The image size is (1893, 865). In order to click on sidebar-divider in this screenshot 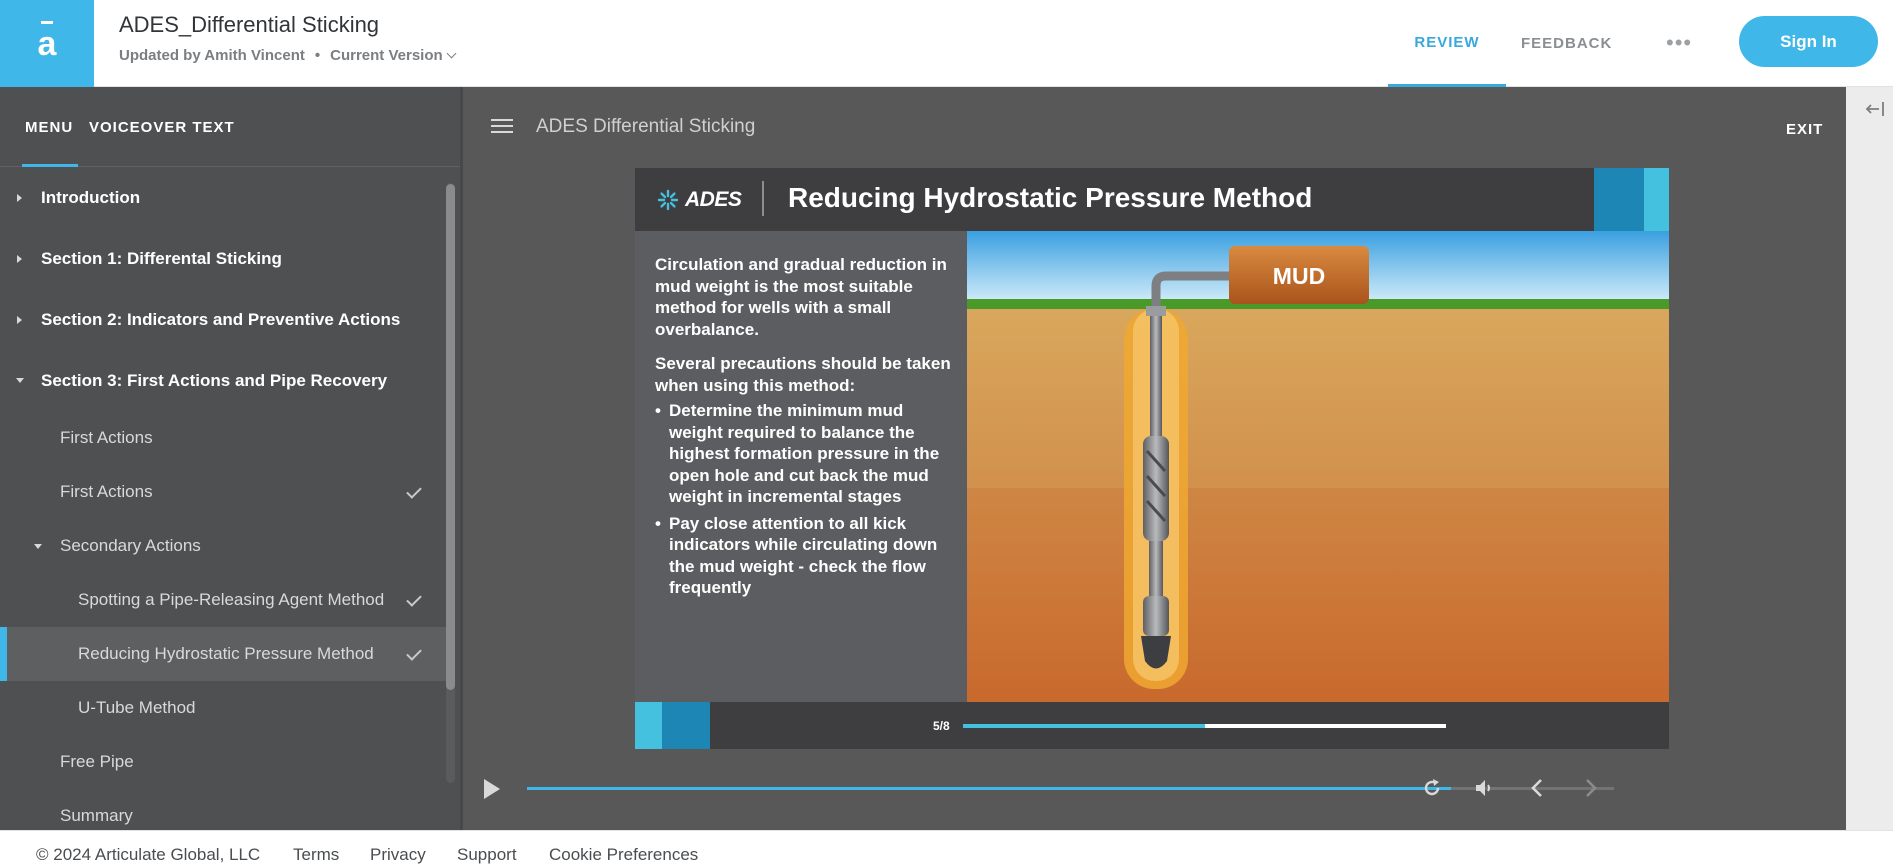, I will do `click(461, 458)`.